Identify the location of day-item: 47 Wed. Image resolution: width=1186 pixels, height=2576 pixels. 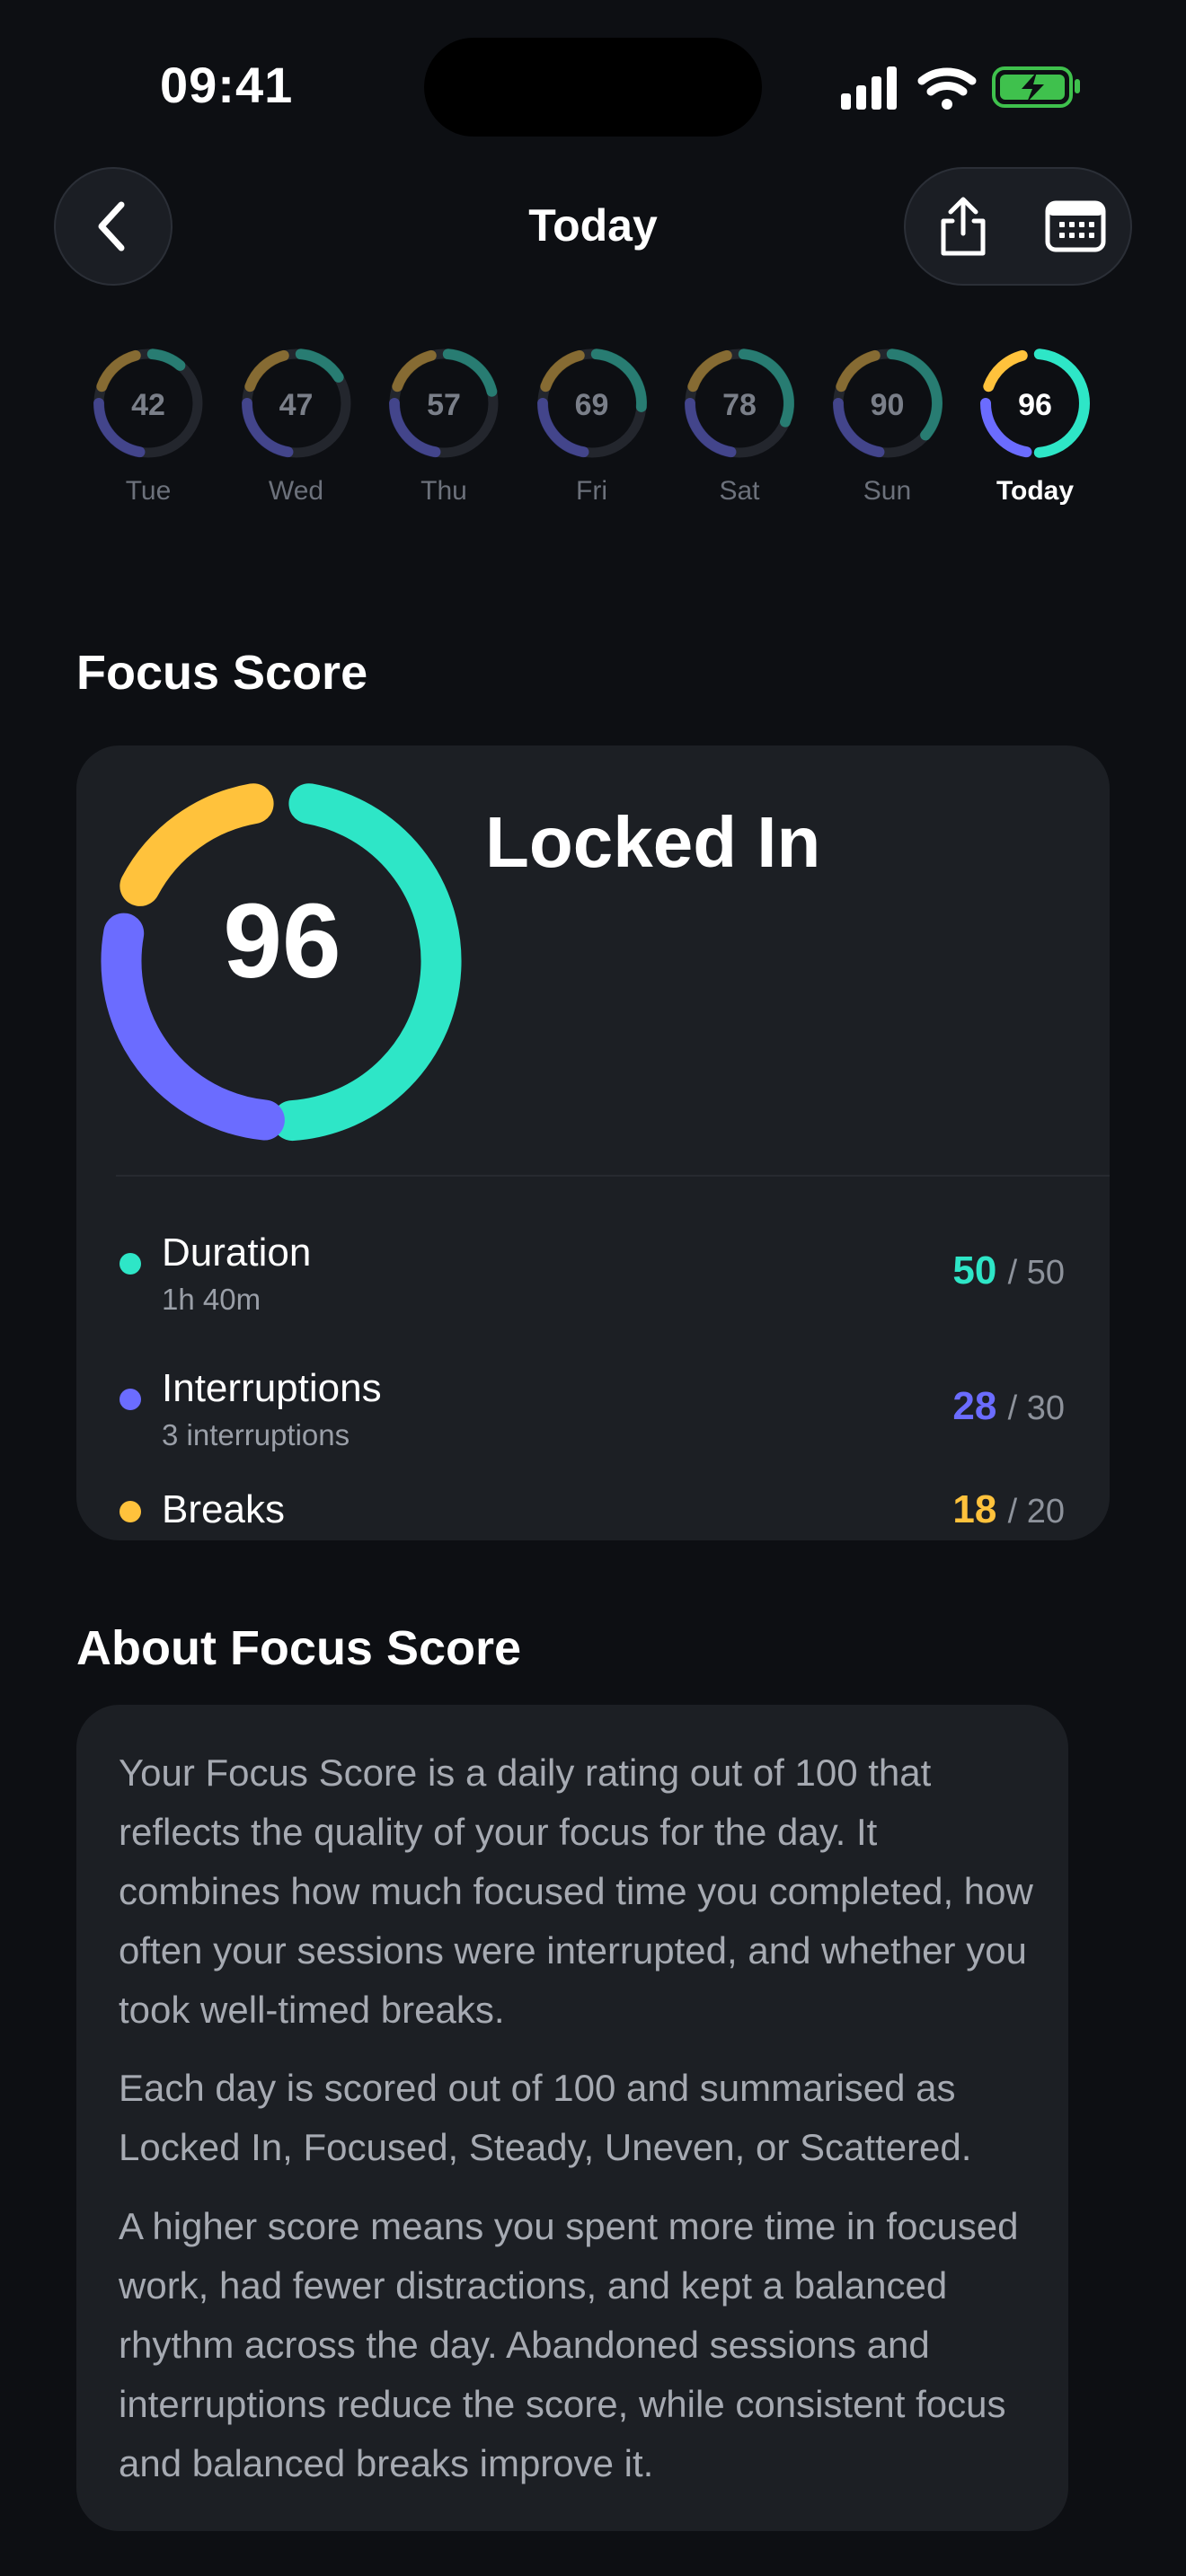
(296, 428).